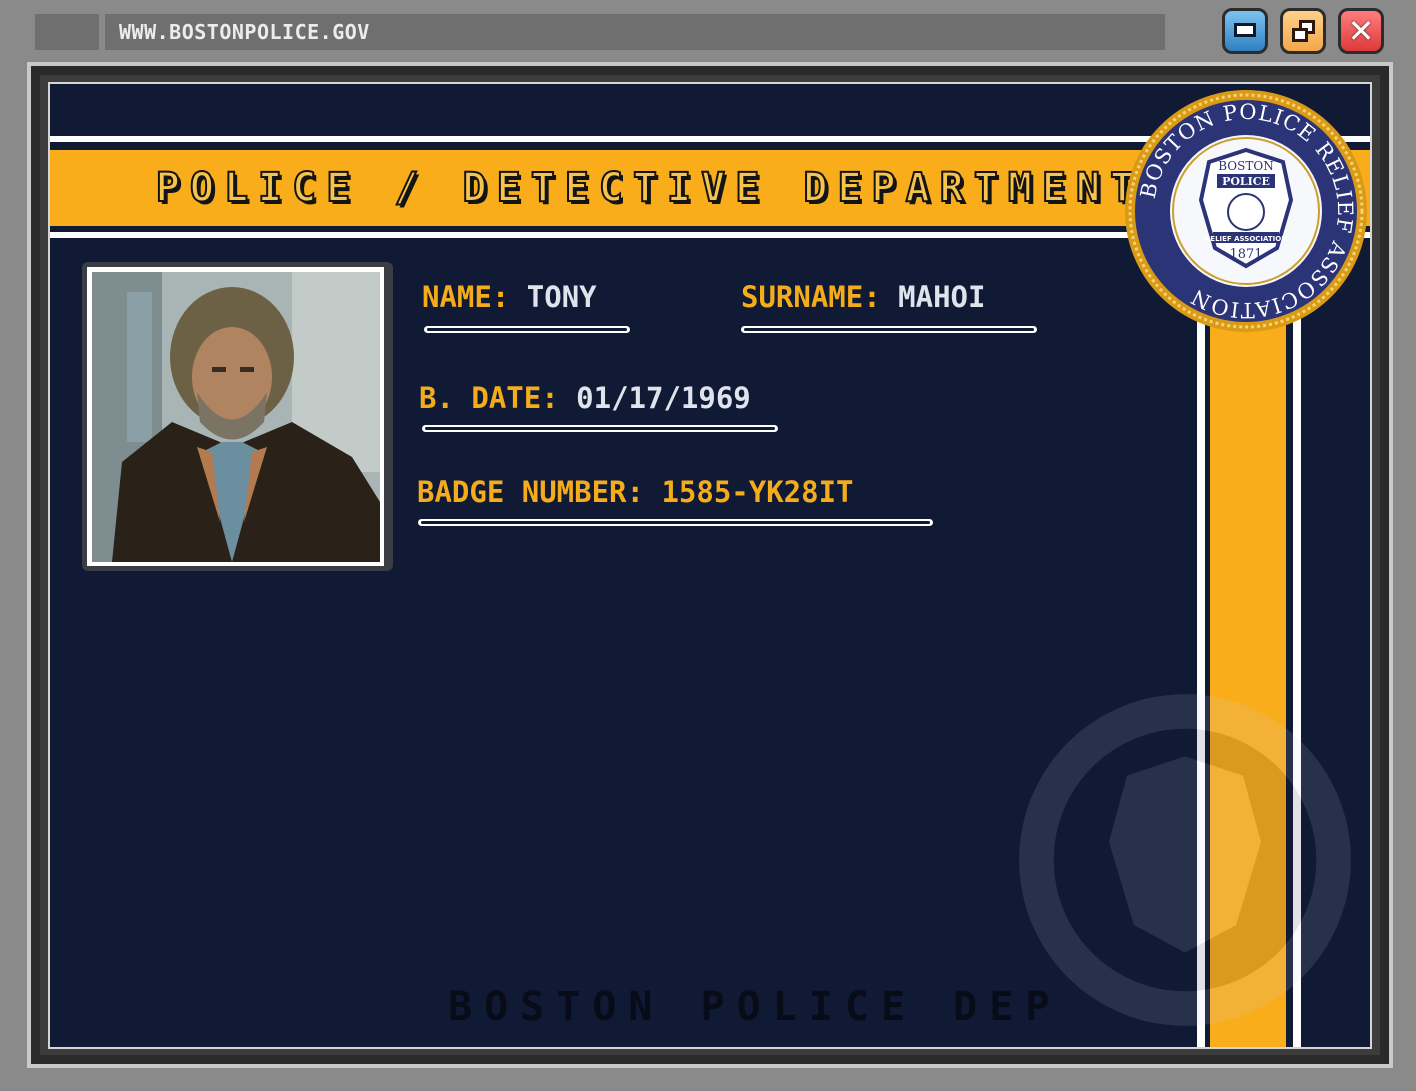 The image size is (1416, 1091). Describe the element at coordinates (757, 492) in the screenshot. I see `badge-value: 1585-YK28IT` at that location.